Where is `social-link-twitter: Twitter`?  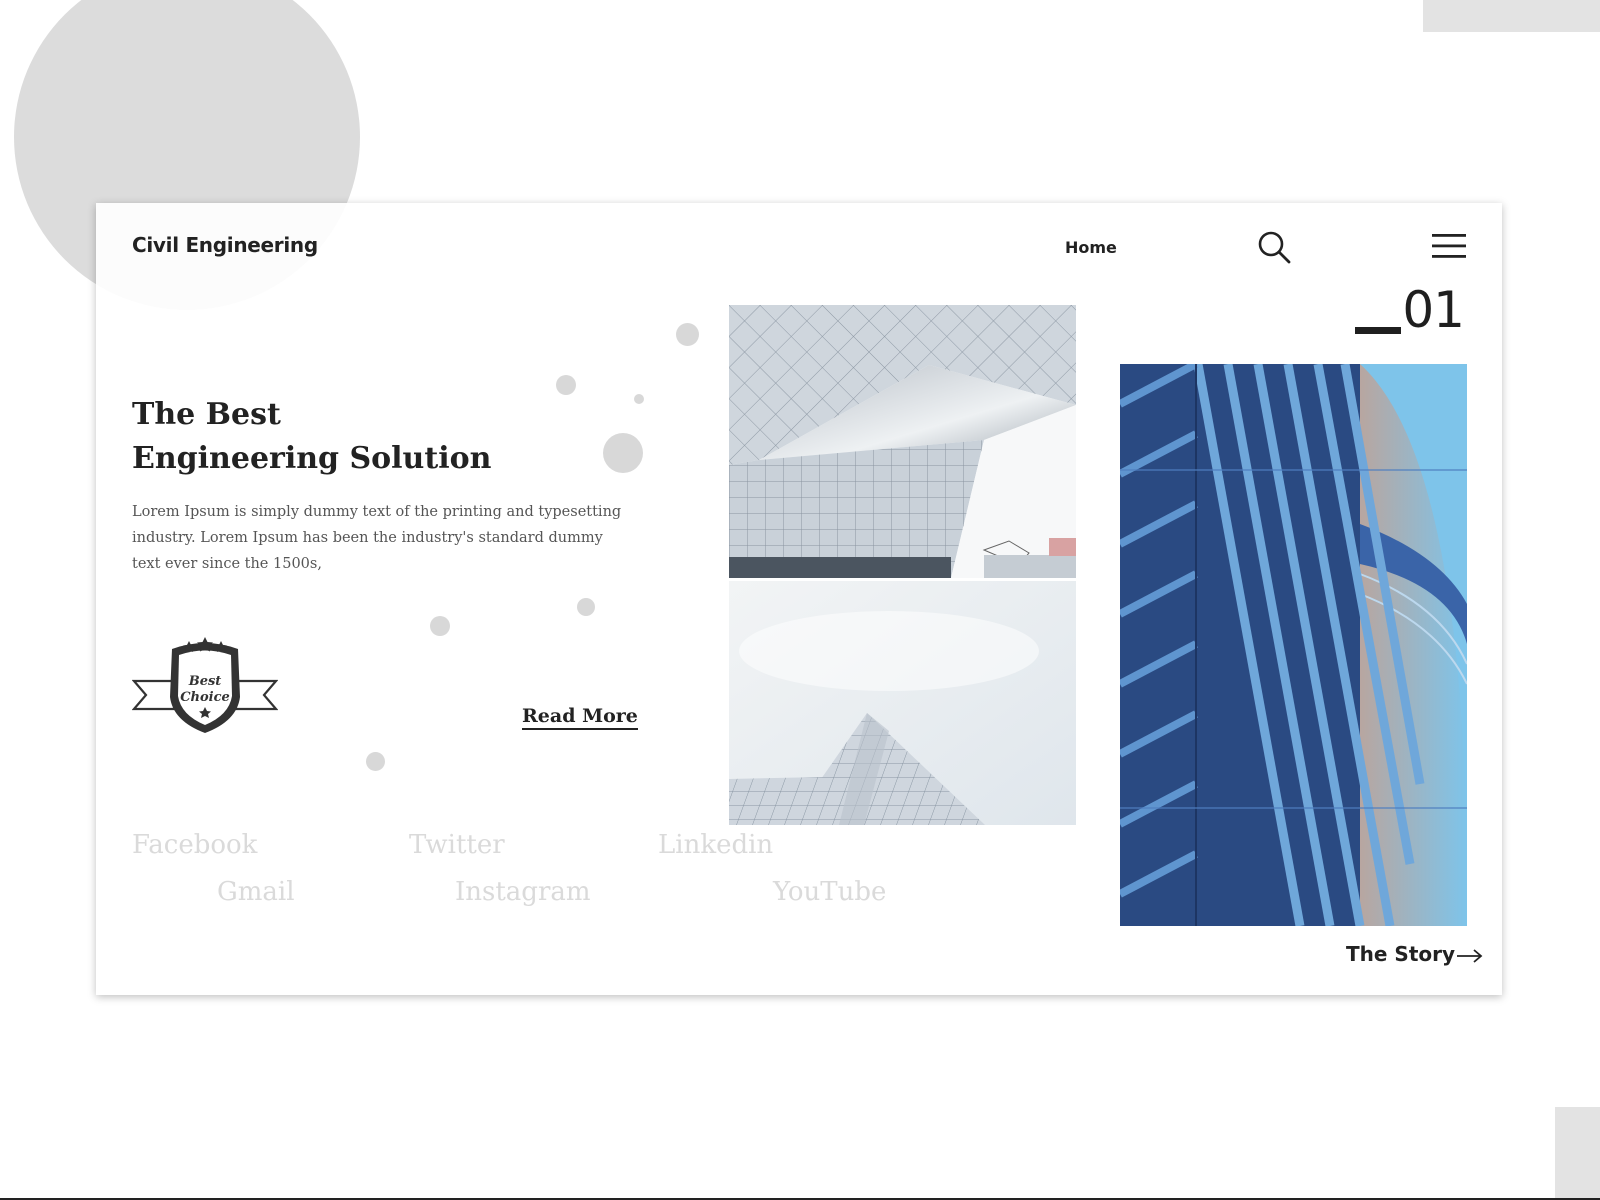 social-link-twitter: Twitter is located at coordinates (457, 845).